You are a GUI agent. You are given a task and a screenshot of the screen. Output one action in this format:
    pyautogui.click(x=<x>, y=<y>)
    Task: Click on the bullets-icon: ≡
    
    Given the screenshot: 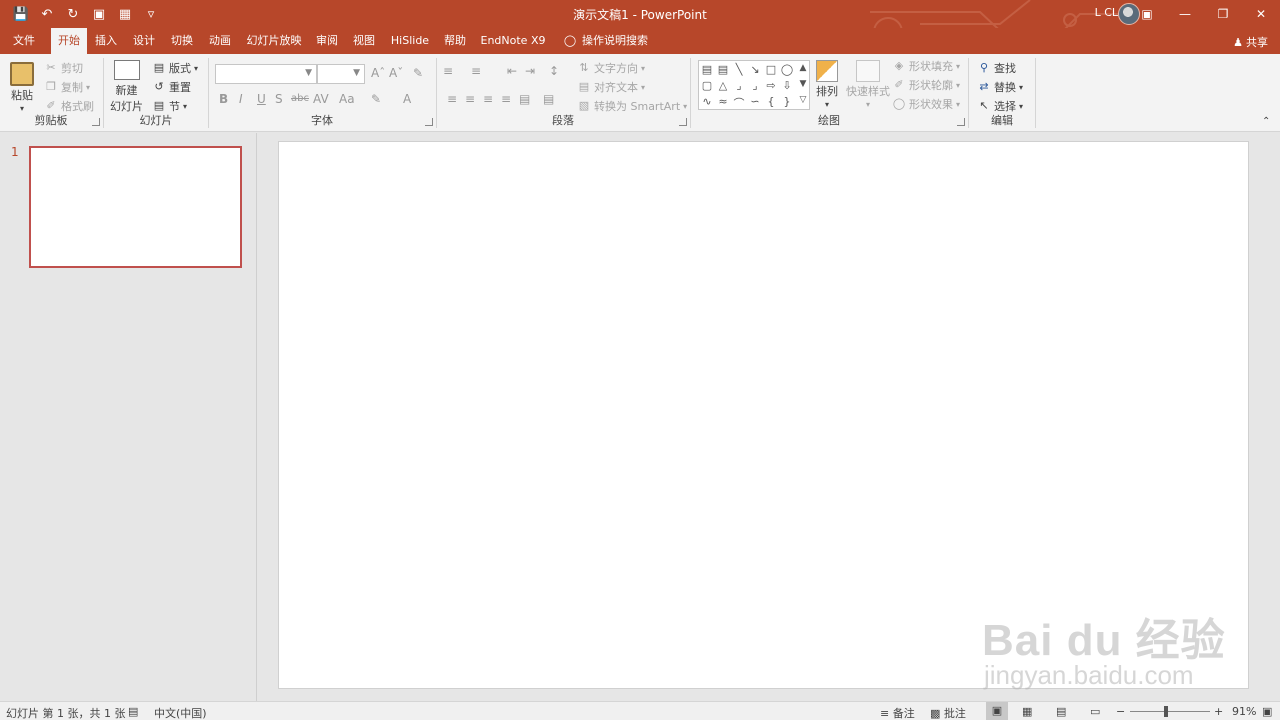 What is the action you would take?
    pyautogui.click(x=448, y=71)
    